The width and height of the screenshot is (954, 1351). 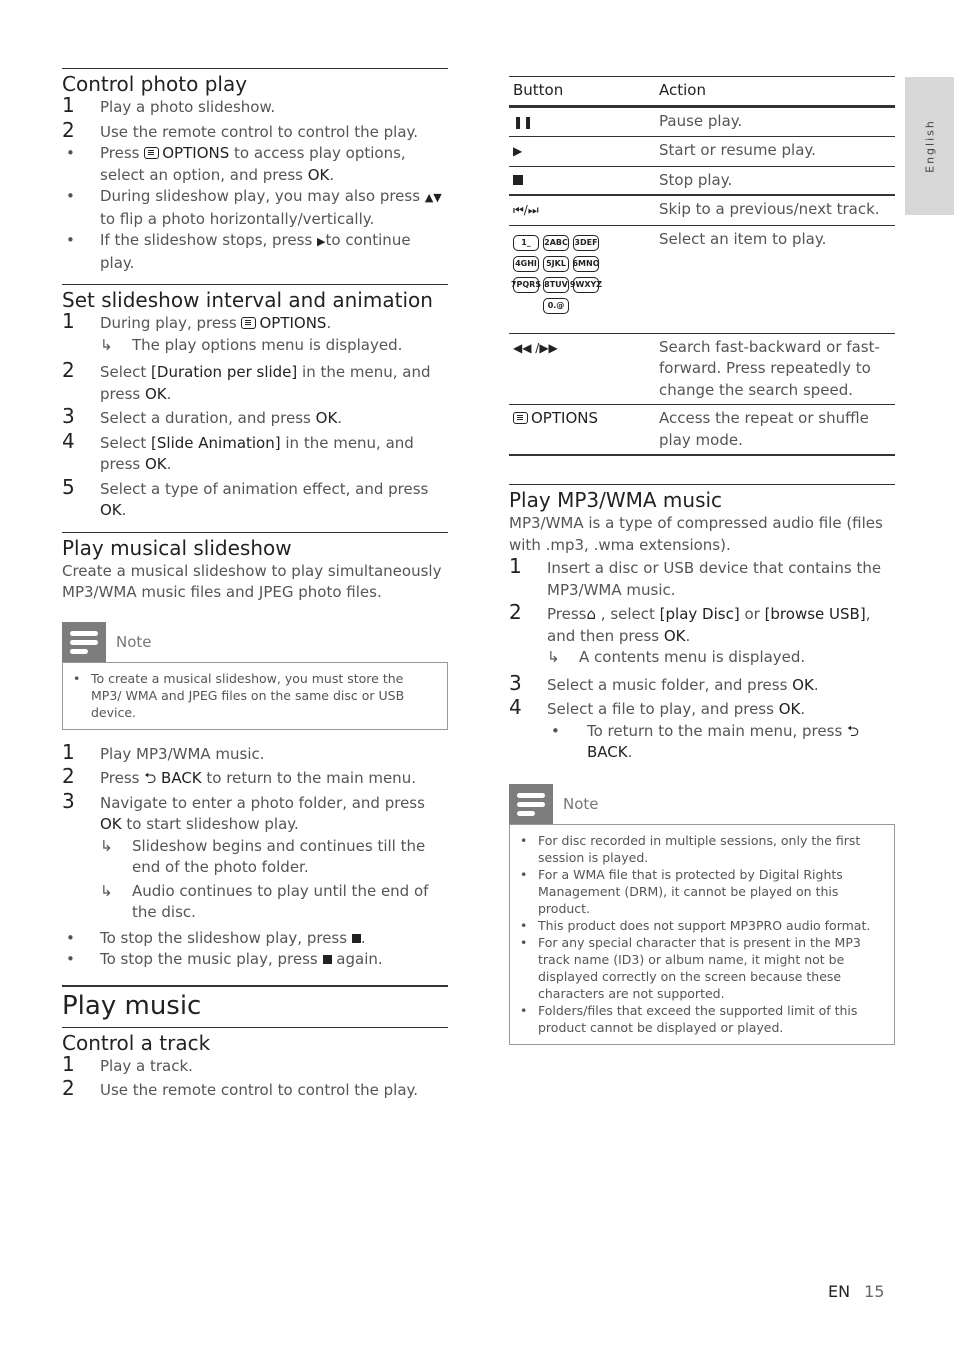 What do you see at coordinates (702, 210) in the screenshot?
I see `table-row: ⏮/⏭ Skip to a previous/next track.` at bounding box center [702, 210].